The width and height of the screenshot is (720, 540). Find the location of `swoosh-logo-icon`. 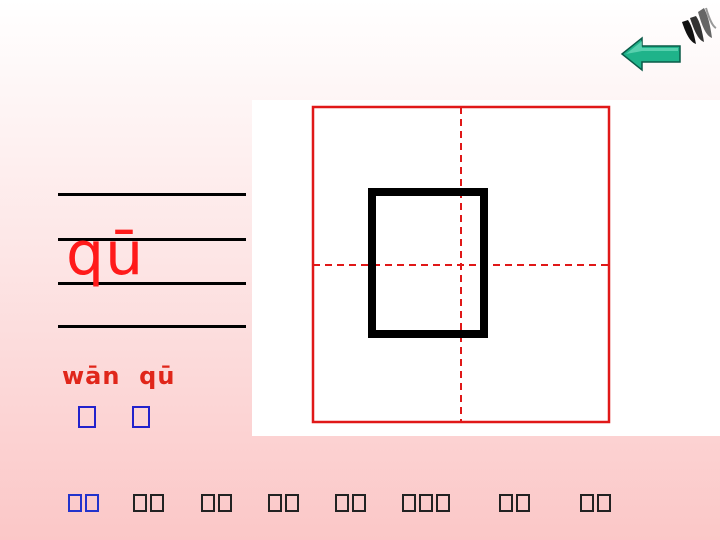

swoosh-logo-icon is located at coordinates (697, 26).